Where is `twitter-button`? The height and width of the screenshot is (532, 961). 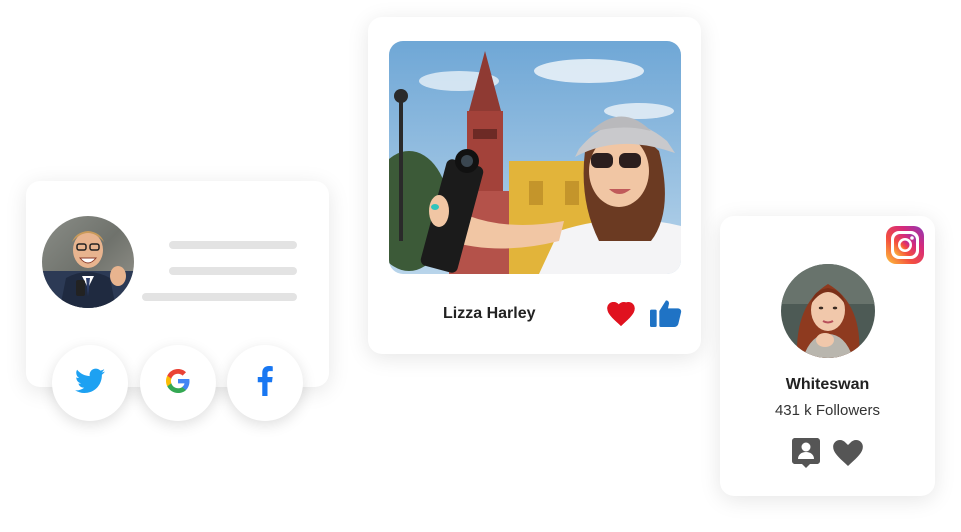
twitter-button is located at coordinates (90, 383).